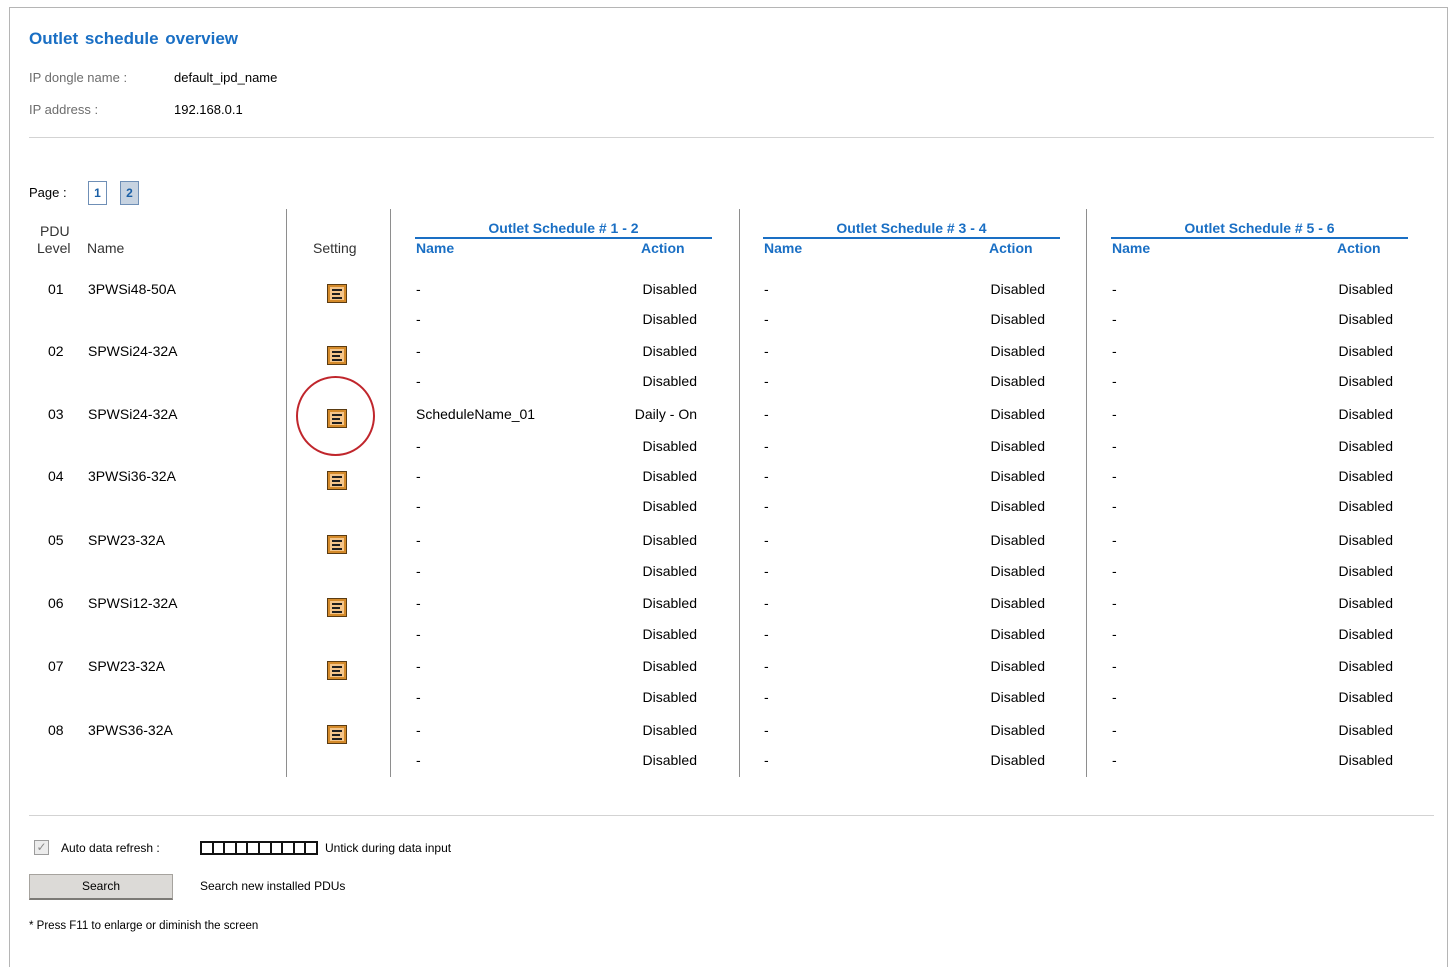 This screenshot has height=967, width=1451. What do you see at coordinates (106, 248) in the screenshot?
I see `header-name: Name` at bounding box center [106, 248].